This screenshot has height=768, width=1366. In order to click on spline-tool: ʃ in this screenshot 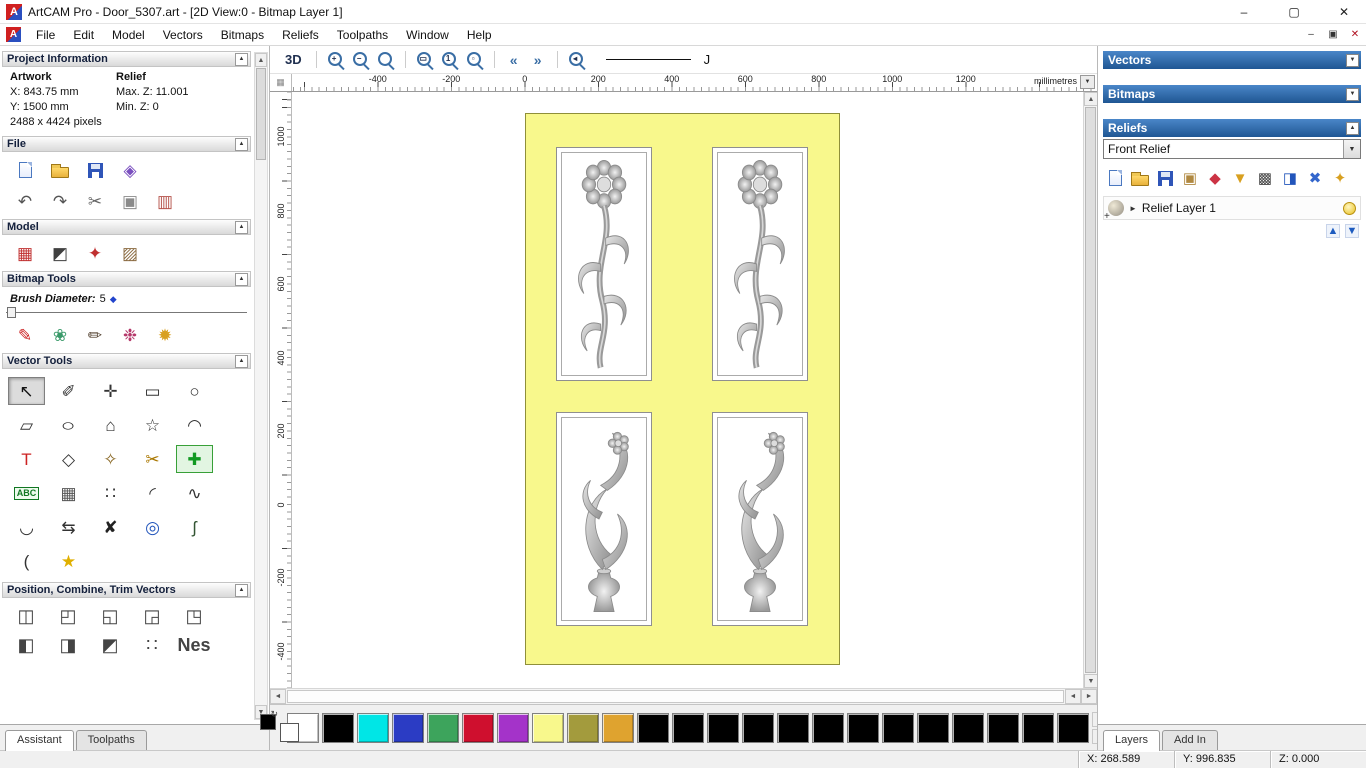, I will do `click(194, 527)`.